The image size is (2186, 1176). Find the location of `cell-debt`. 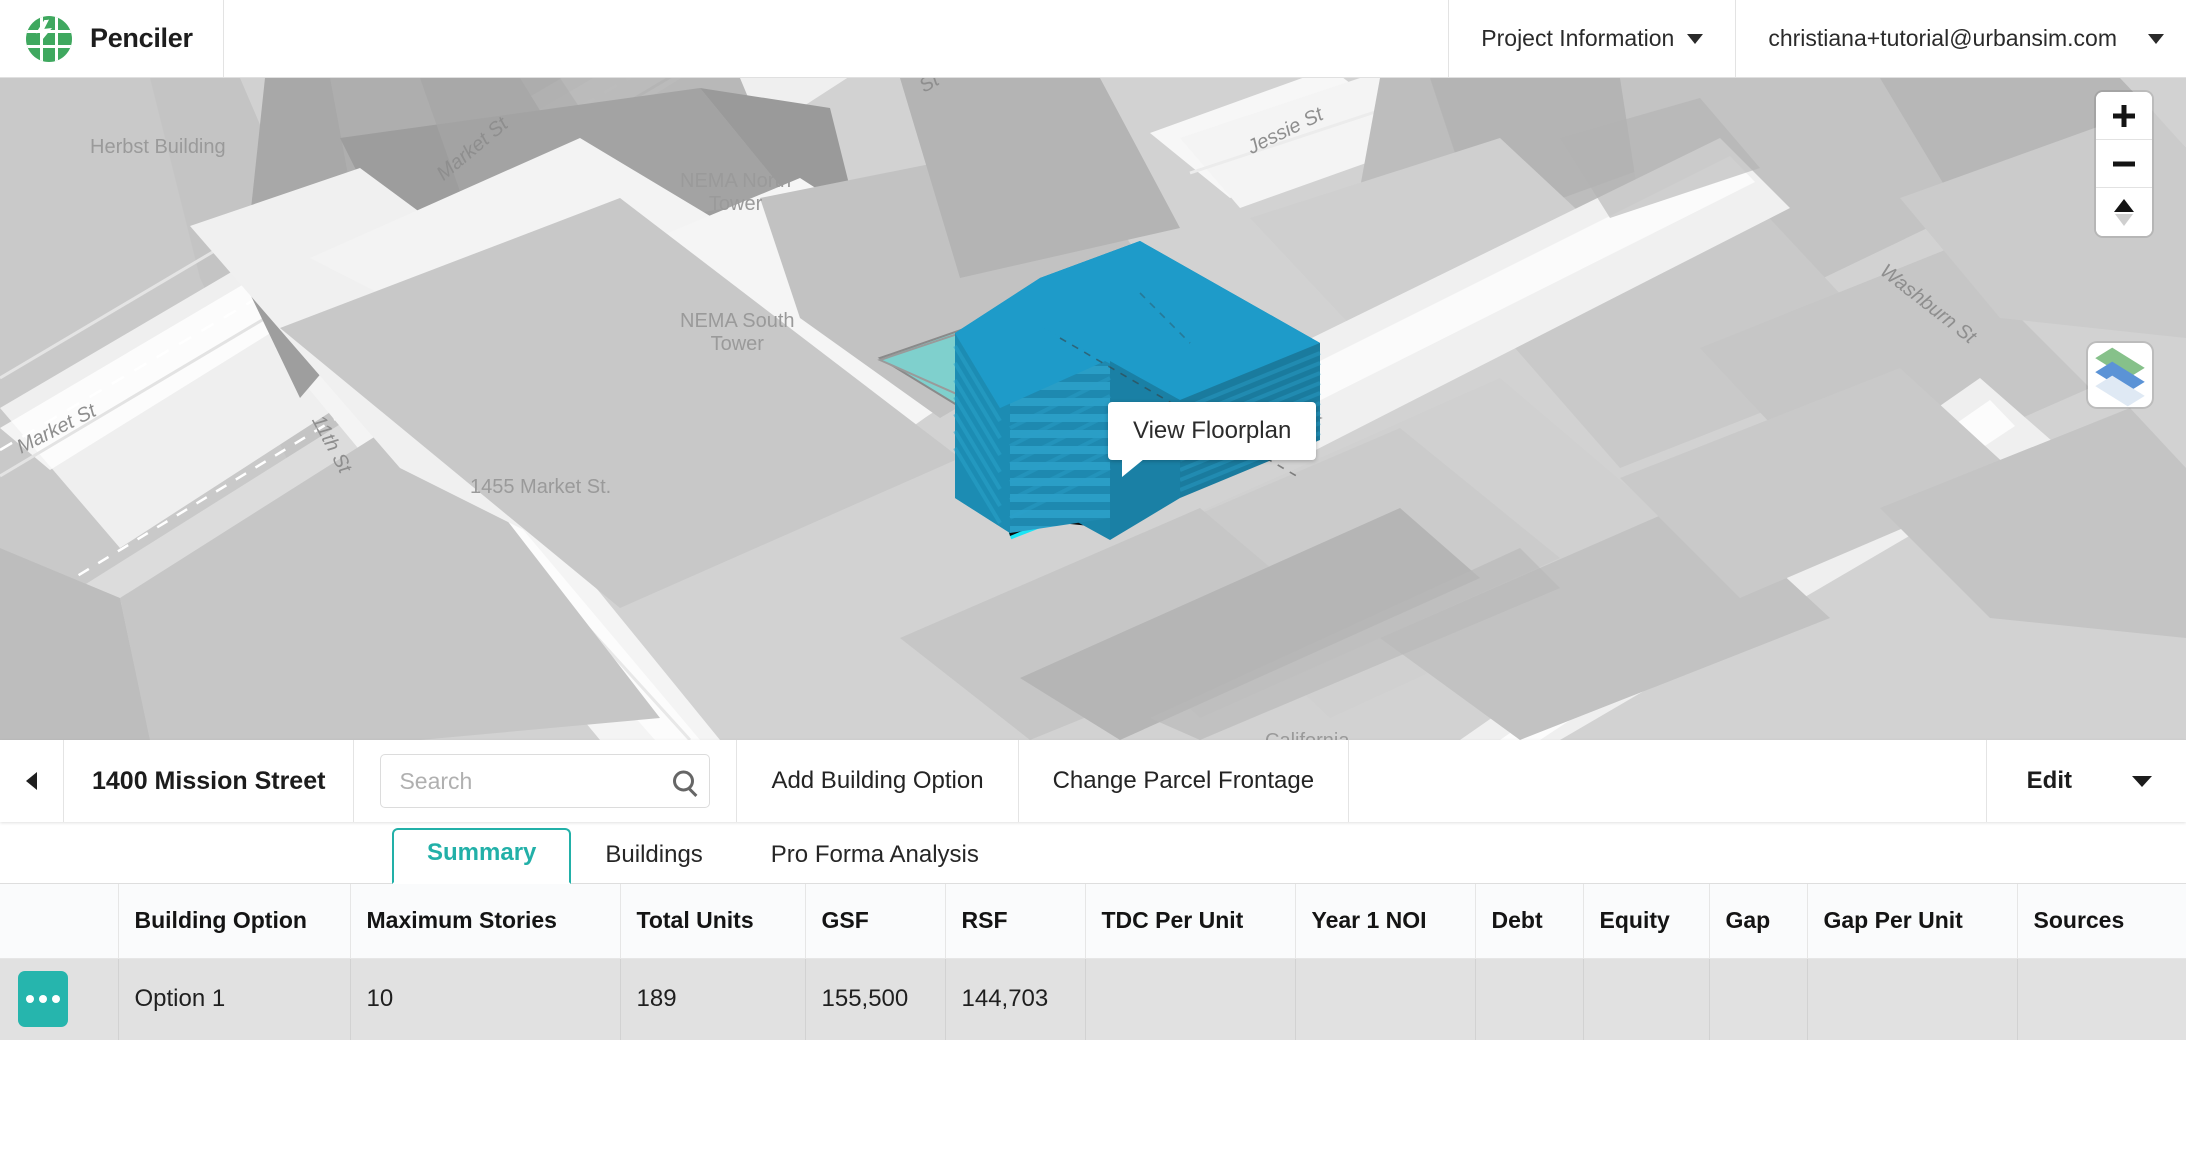

cell-debt is located at coordinates (1529, 999).